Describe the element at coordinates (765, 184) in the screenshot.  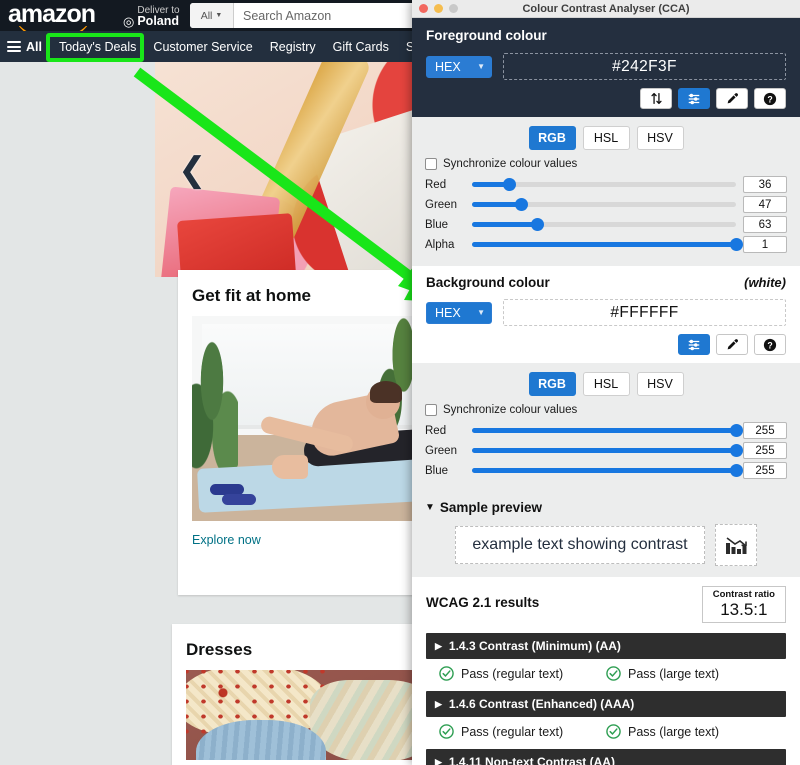
I see `slider-value-red: 36` at that location.